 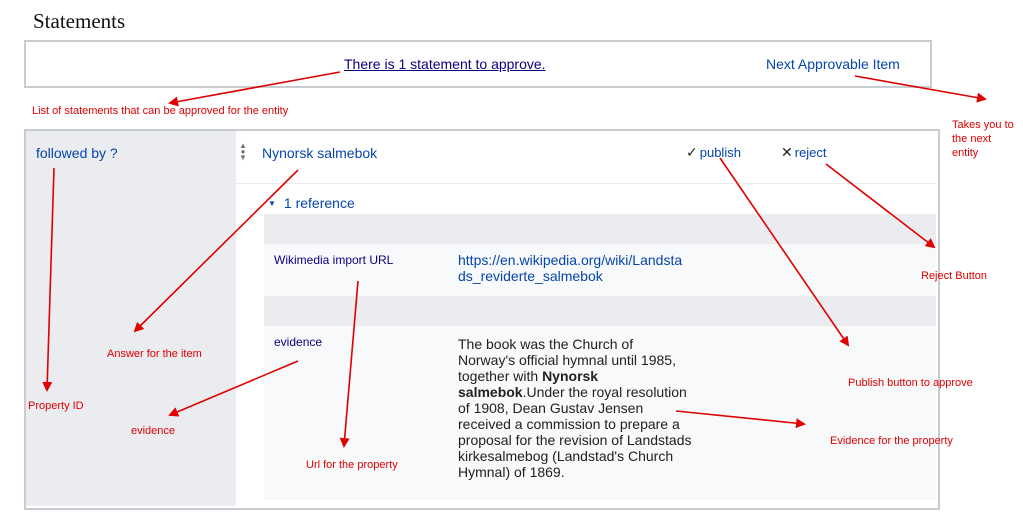 What do you see at coordinates (48, 279) in the screenshot?
I see `arrow-property-id` at bounding box center [48, 279].